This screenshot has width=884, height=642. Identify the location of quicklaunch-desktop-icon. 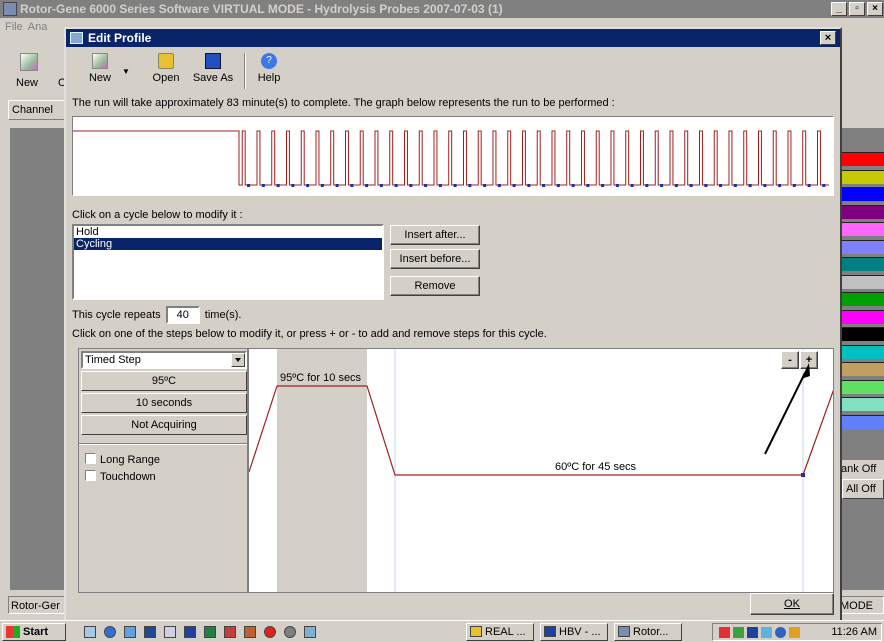
(90, 632).